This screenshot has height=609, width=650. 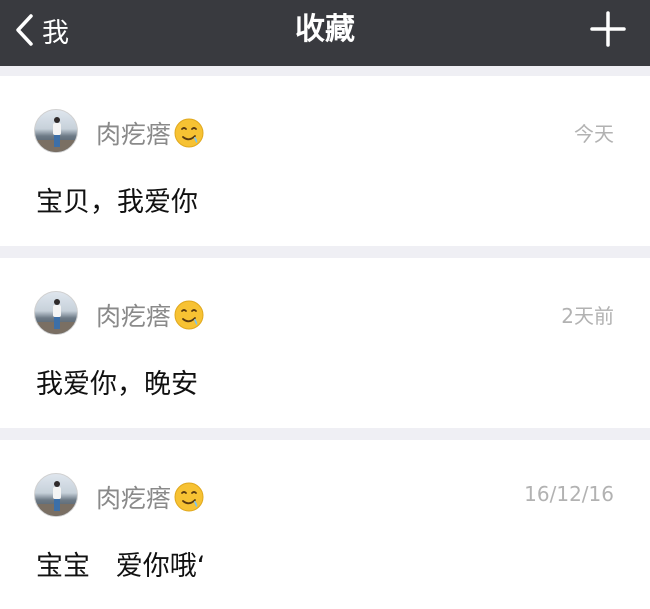 I want to click on timestamp: 今天, so click(x=594, y=134).